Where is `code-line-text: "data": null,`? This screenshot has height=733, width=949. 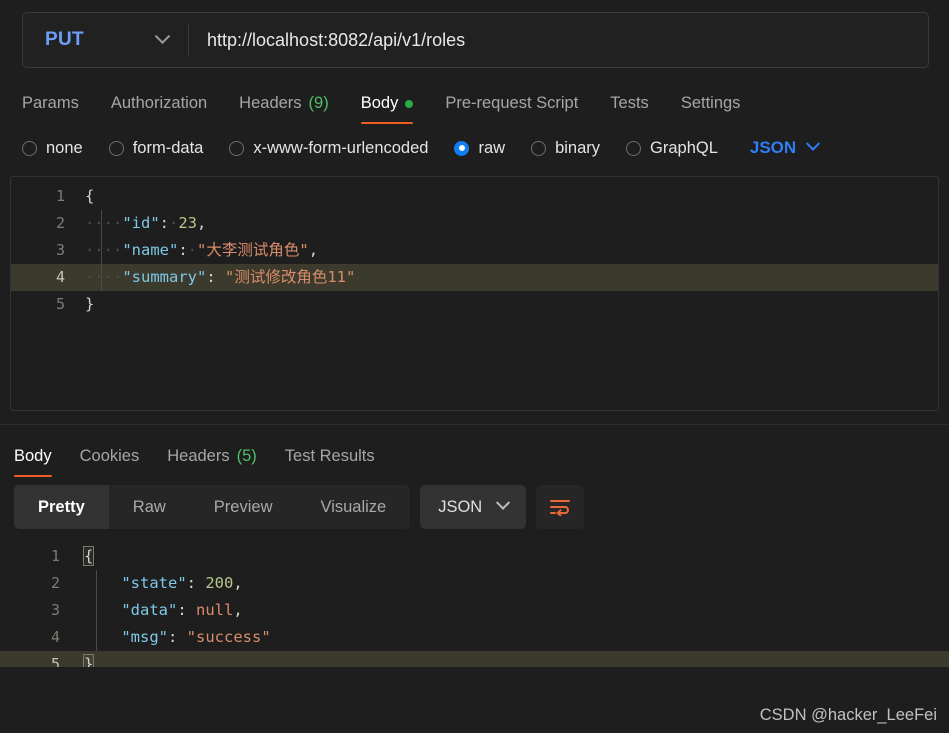
code-line-text: "data": null, is located at coordinates (162, 610).